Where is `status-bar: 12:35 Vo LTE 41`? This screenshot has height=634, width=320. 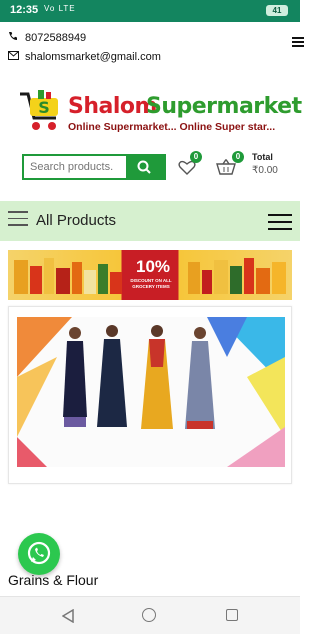
status-bar: 12:35 Vo LTE 41 is located at coordinates (150, 11).